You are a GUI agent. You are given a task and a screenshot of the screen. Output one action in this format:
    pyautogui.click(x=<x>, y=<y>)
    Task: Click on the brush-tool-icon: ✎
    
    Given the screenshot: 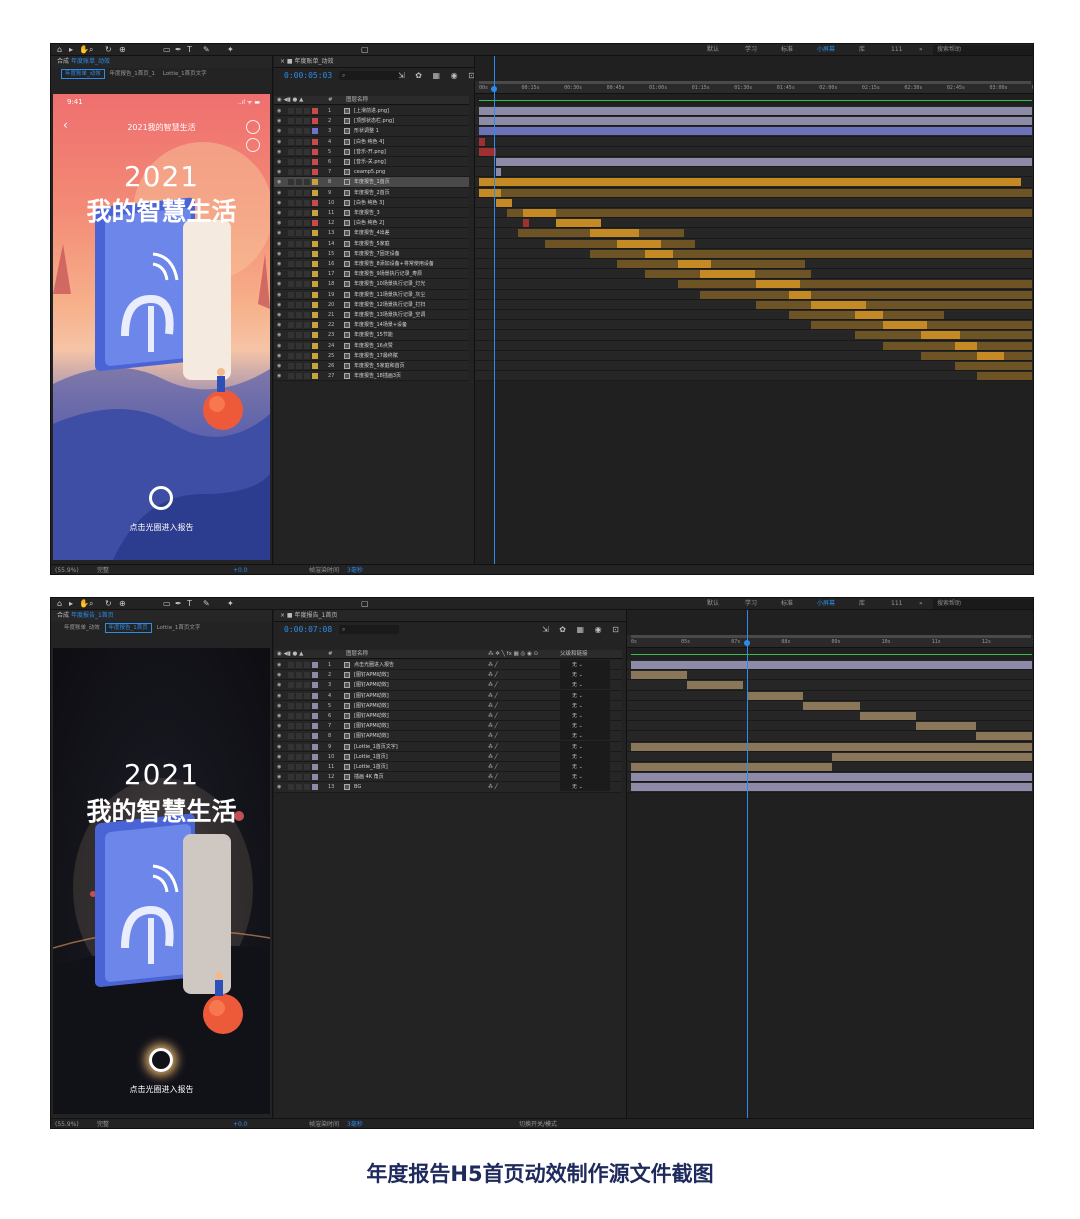 What is the action you would take?
    pyautogui.click(x=206, y=604)
    